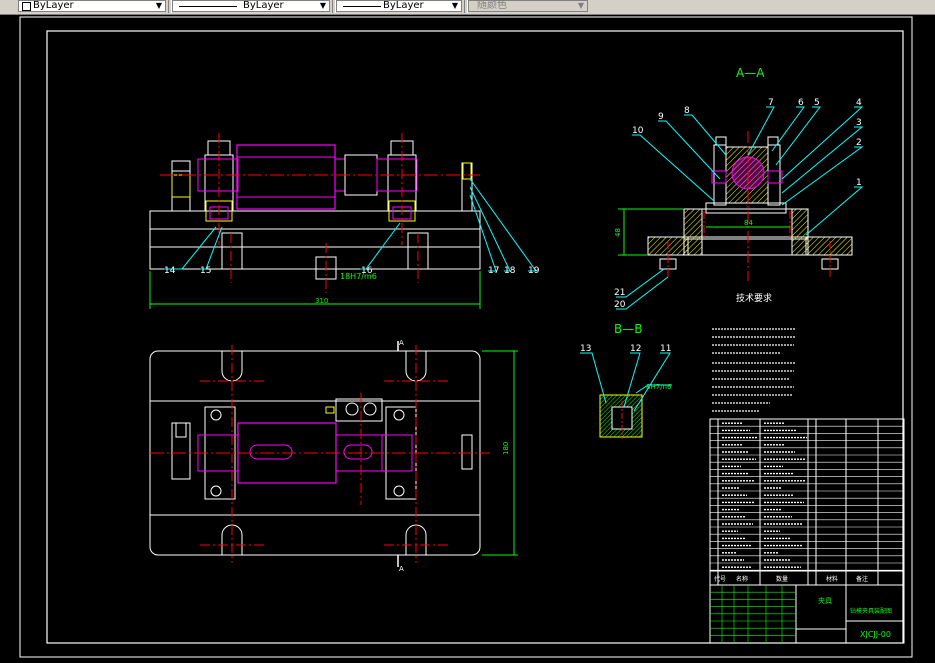  Describe the element at coordinates (825, 600) in the screenshot. I see `title-label: 夹具` at that location.